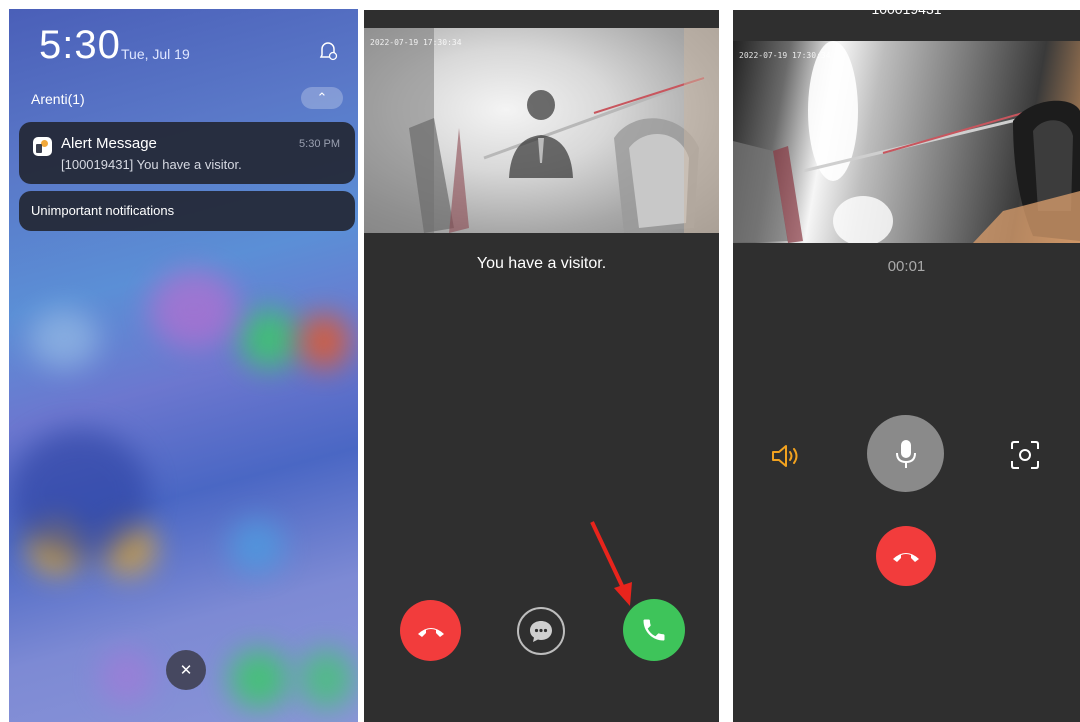 This screenshot has width=1080, height=722. I want to click on quick-reply-button, so click(541, 631).